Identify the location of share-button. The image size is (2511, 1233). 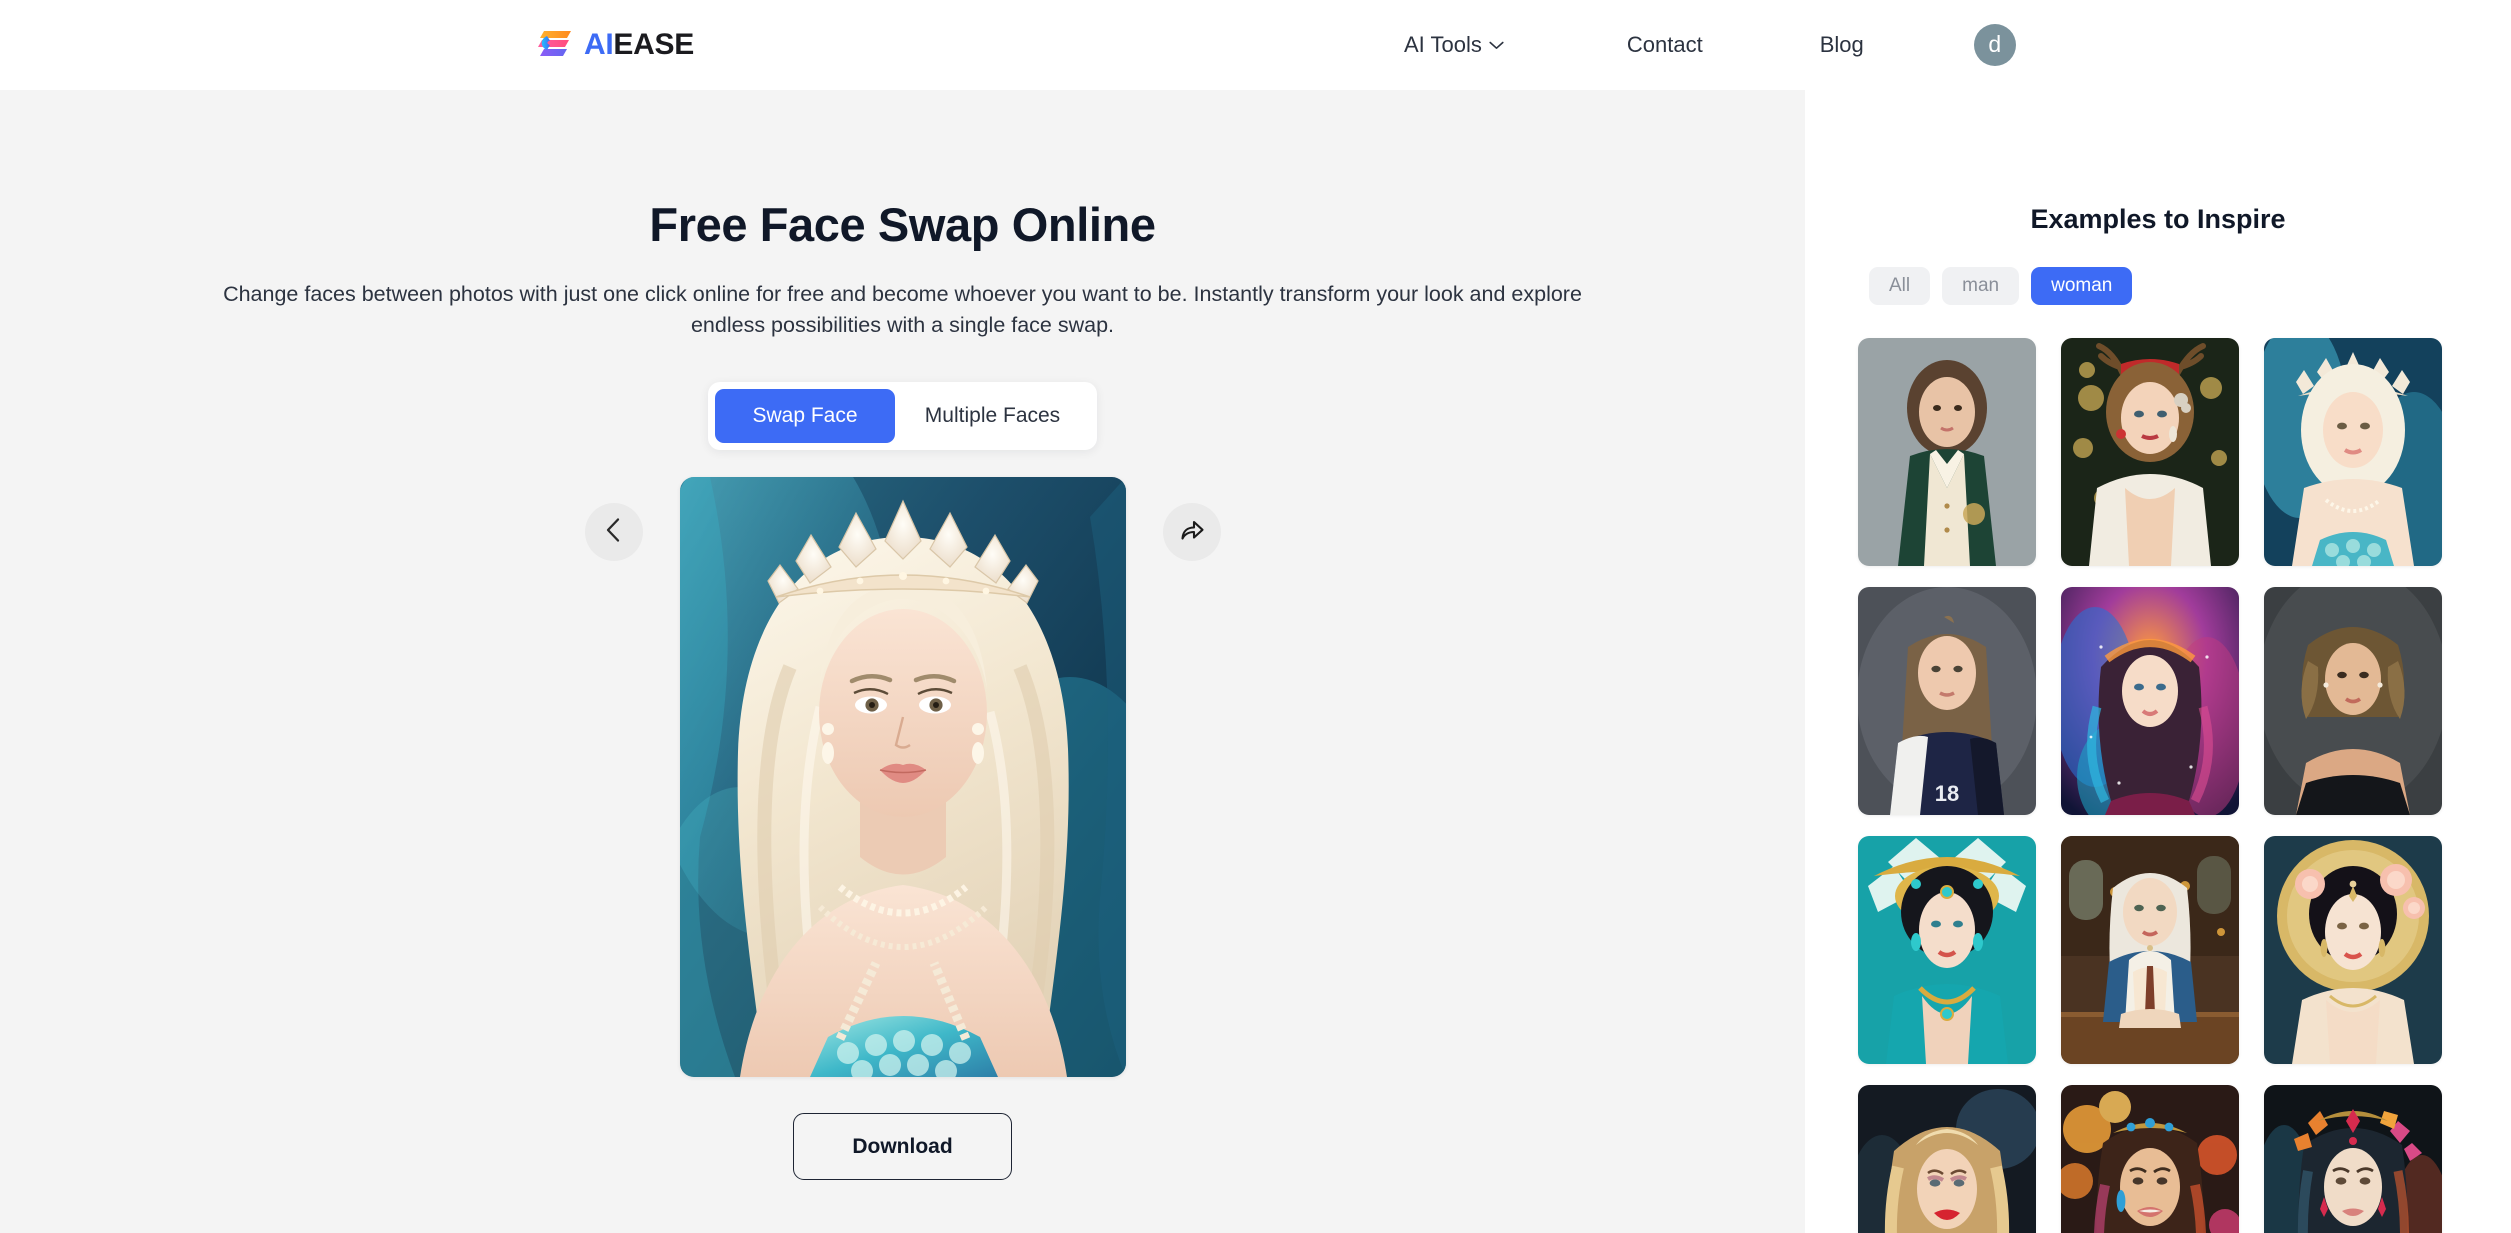
(1191, 532).